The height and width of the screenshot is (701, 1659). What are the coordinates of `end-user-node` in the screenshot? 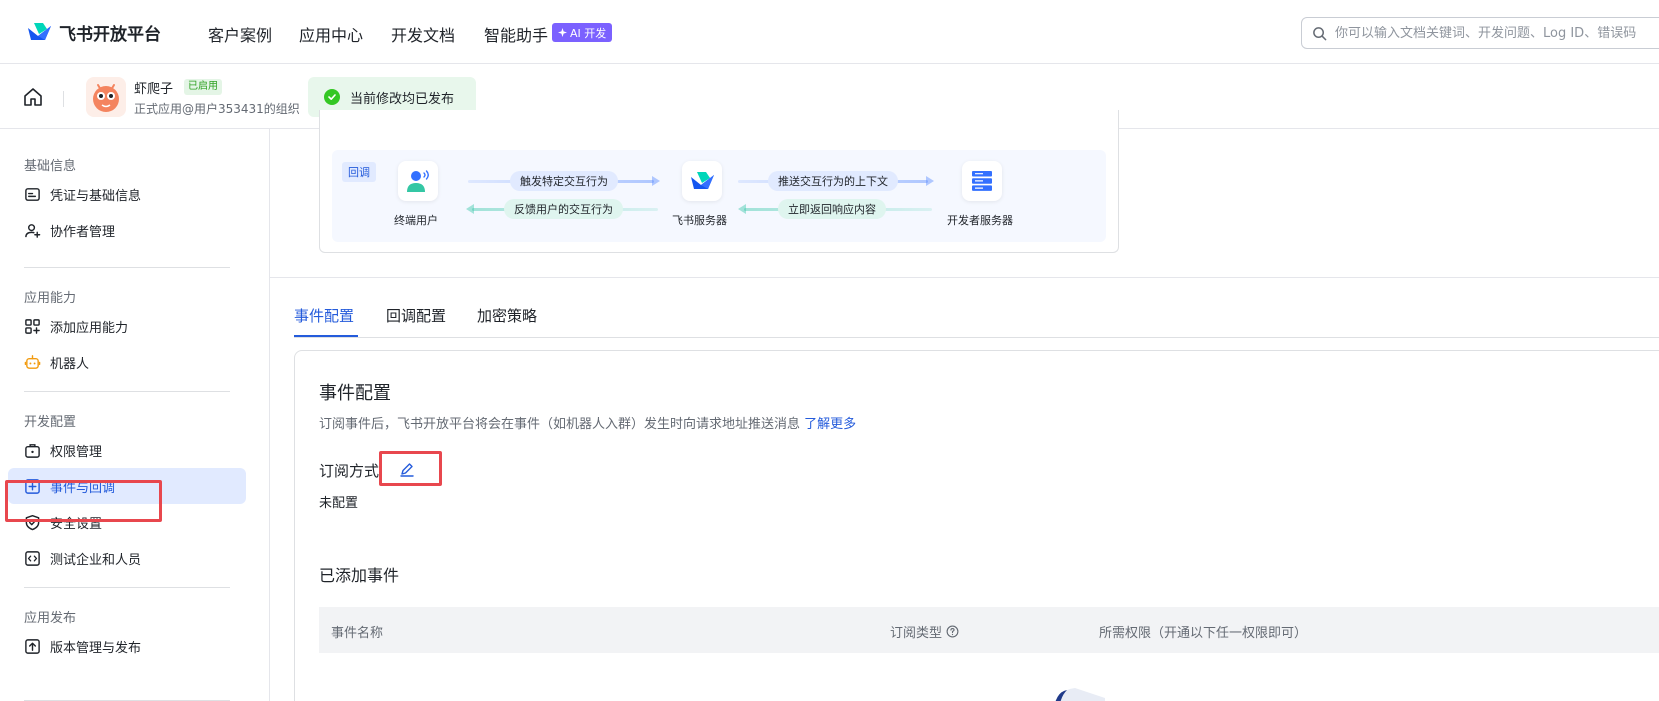 It's located at (418, 181).